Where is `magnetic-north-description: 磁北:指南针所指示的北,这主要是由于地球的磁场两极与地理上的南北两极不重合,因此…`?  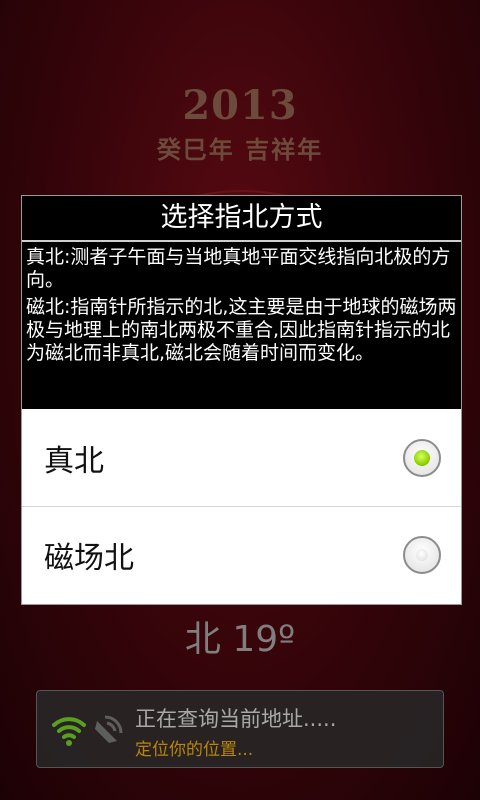 magnetic-north-description: 磁北:指南针所指示的北,这主要是由于地球的磁场两极与地理上的南北两极不重合,因此… is located at coordinates (241, 330).